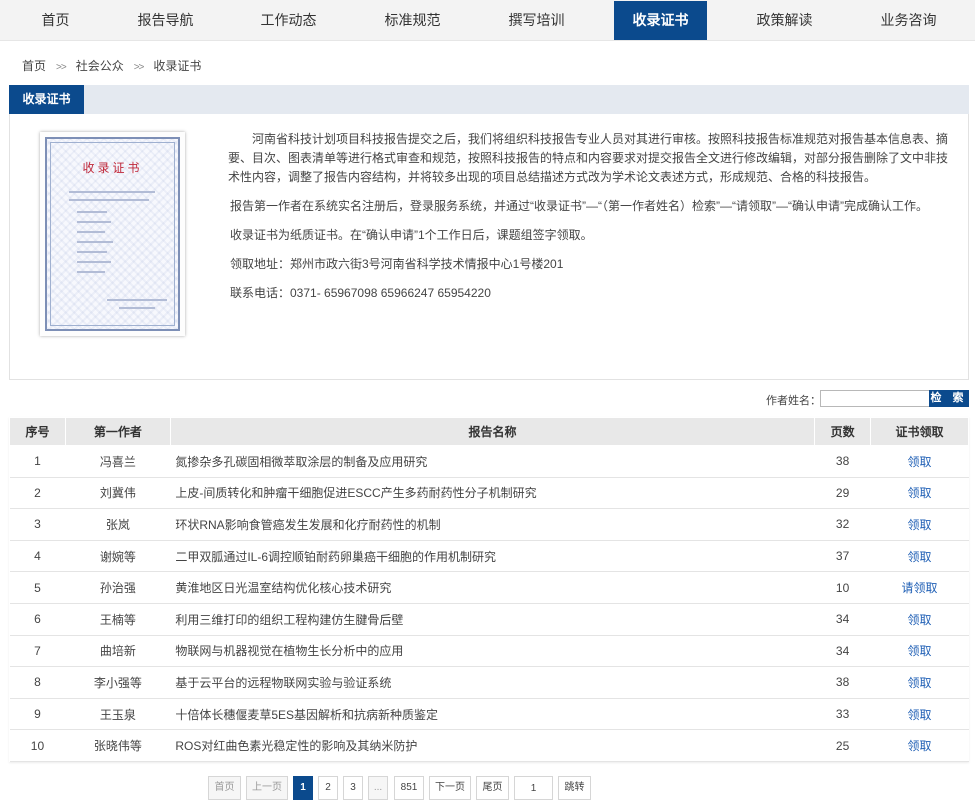 This screenshot has height=804, width=975. Describe the element at coordinates (492, 788) in the screenshot. I see `last-page-button: 尾页` at that location.